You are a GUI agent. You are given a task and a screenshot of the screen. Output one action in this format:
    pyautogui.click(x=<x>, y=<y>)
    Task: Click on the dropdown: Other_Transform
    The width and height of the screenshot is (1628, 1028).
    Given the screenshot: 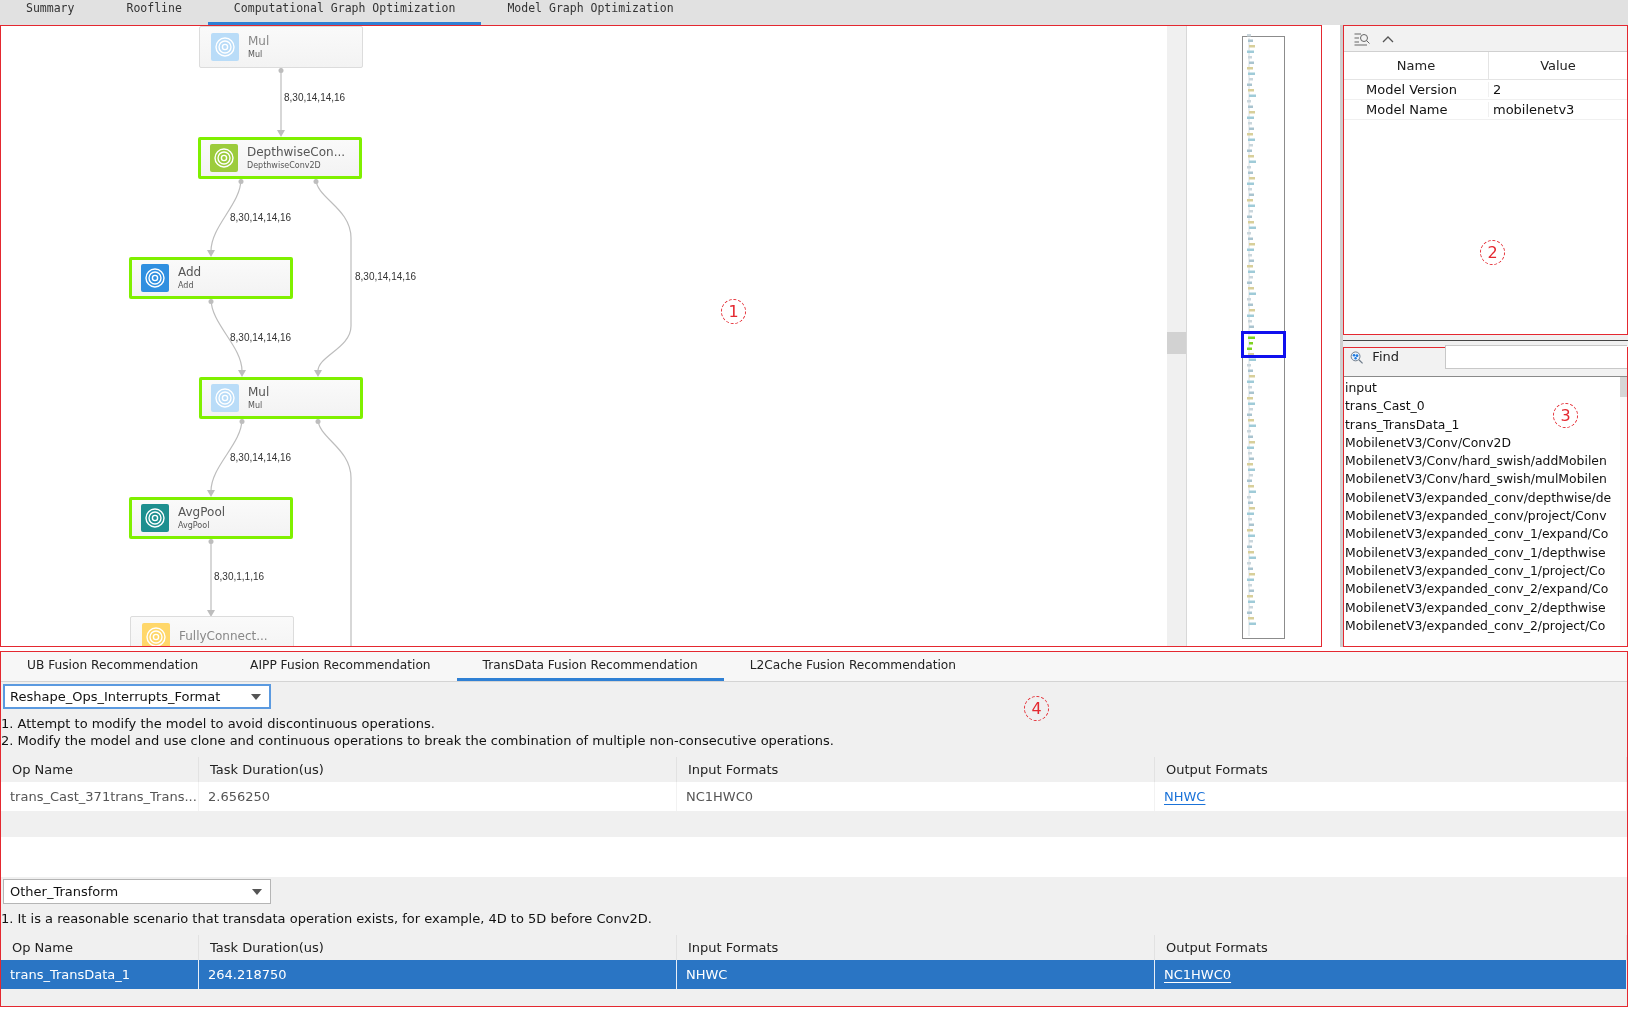 What is the action you would take?
    pyautogui.click(x=137, y=891)
    